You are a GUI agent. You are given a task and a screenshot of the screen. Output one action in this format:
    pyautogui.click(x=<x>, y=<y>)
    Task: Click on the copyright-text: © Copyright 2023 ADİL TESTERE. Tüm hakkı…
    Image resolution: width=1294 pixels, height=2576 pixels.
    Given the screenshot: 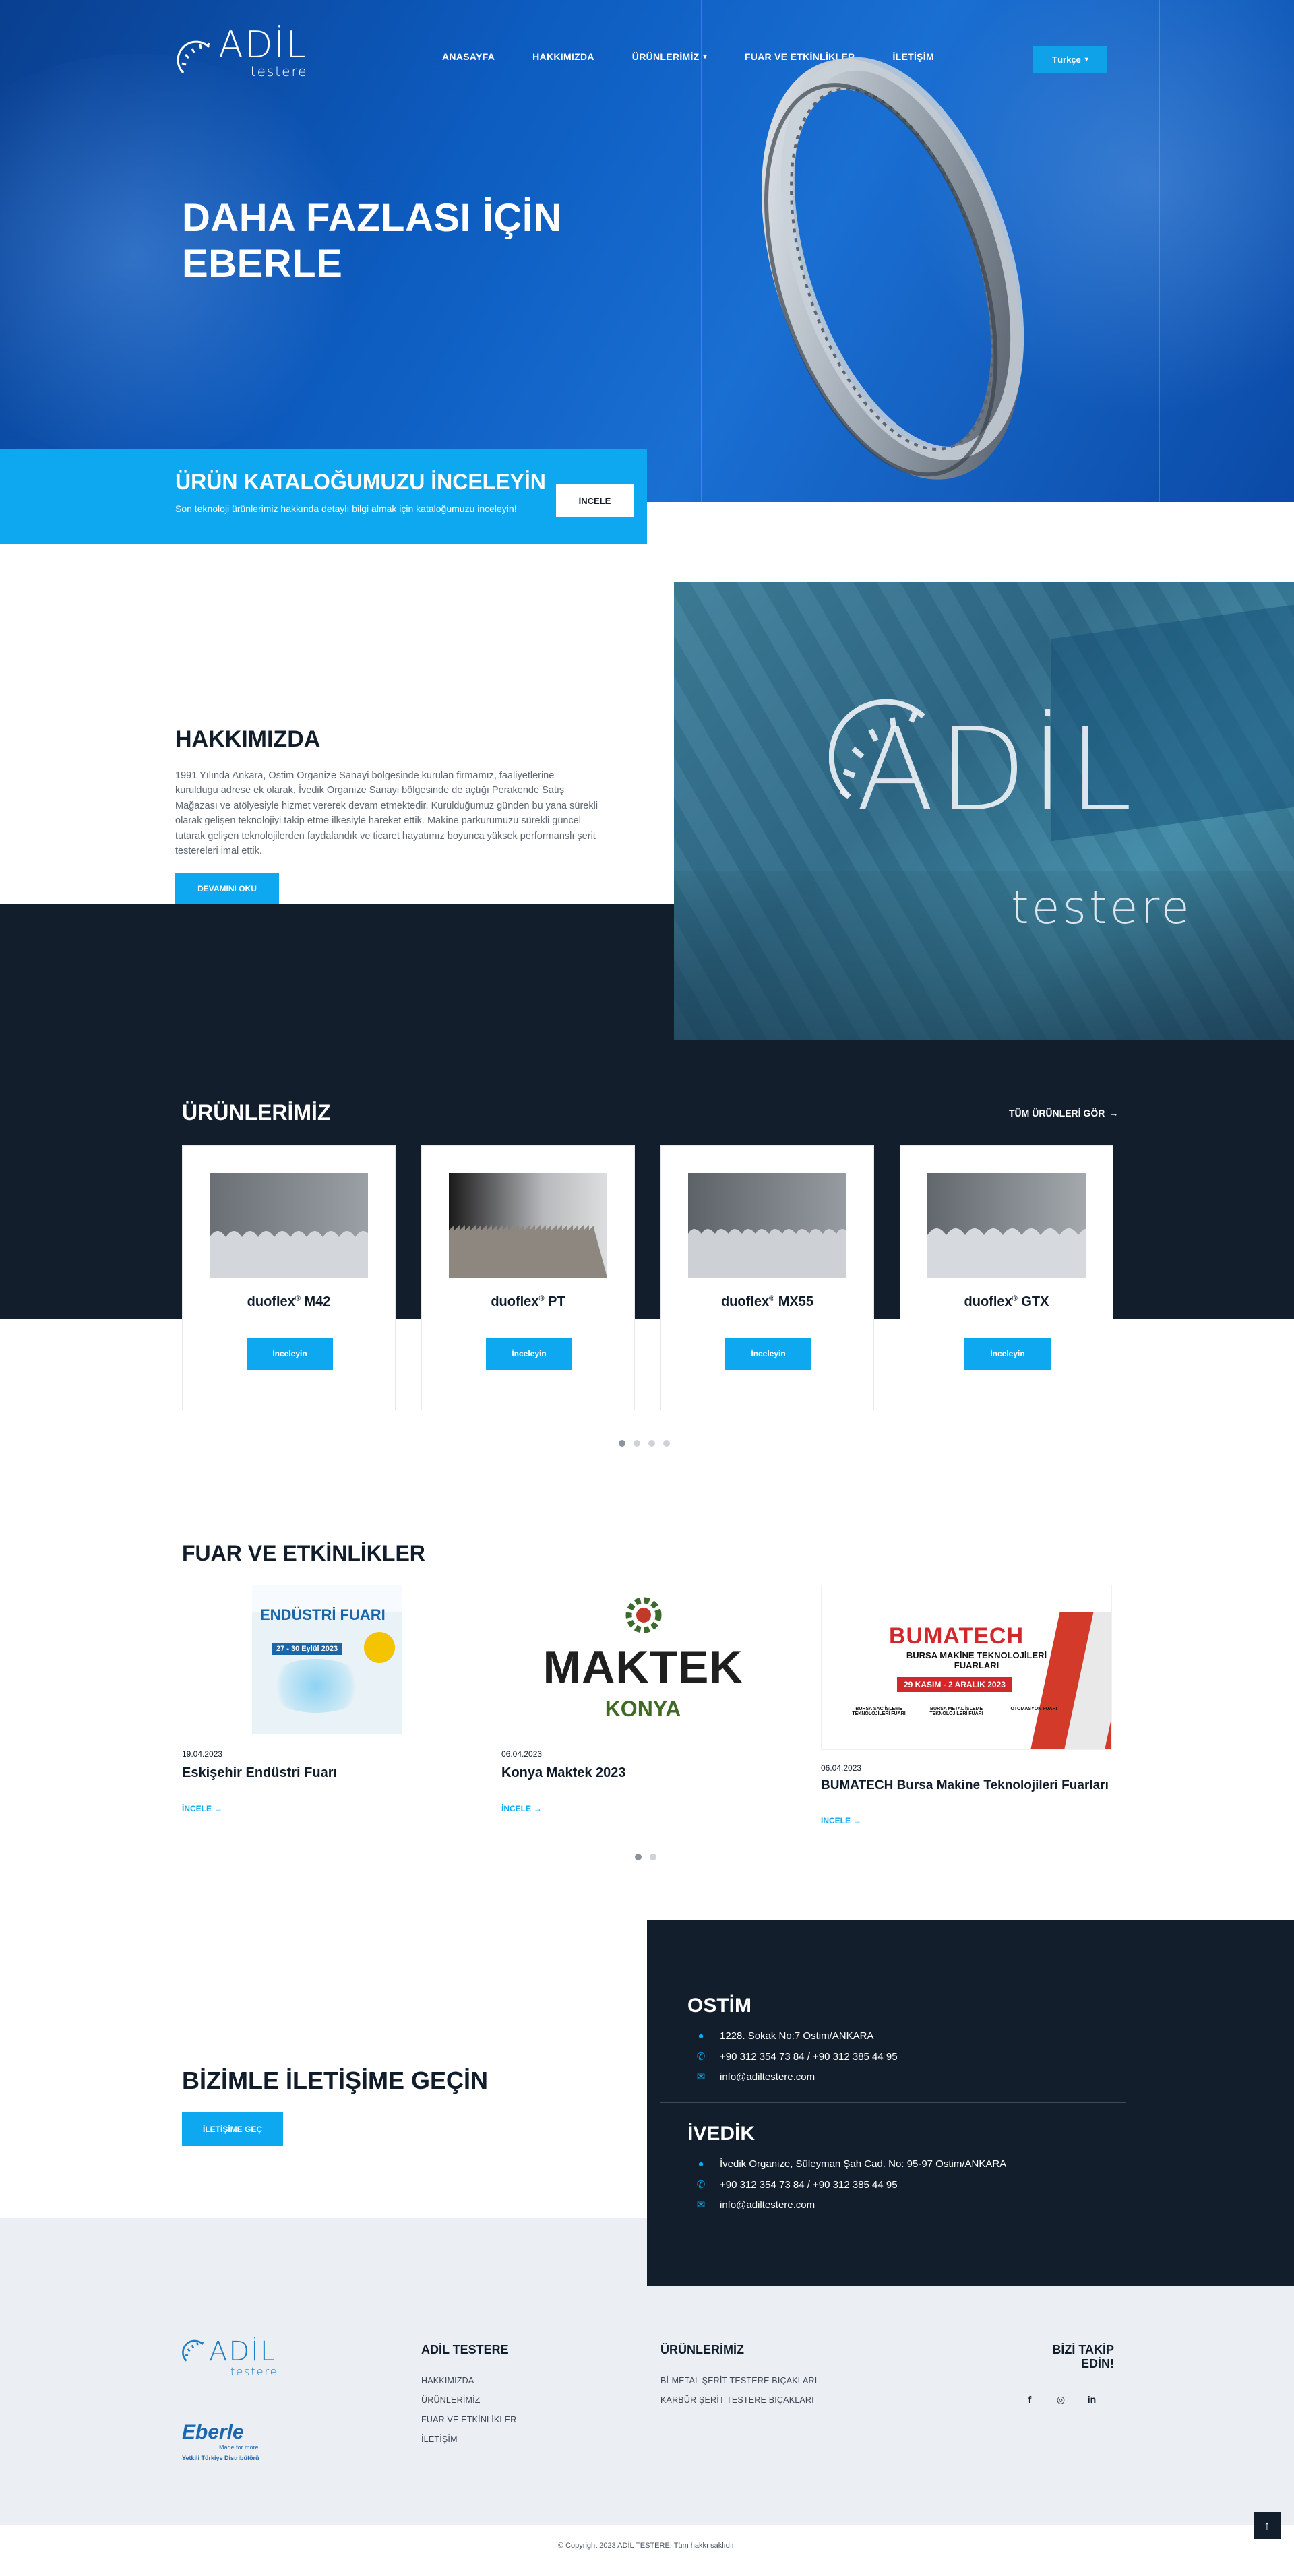 What is the action you would take?
    pyautogui.click(x=647, y=2546)
    